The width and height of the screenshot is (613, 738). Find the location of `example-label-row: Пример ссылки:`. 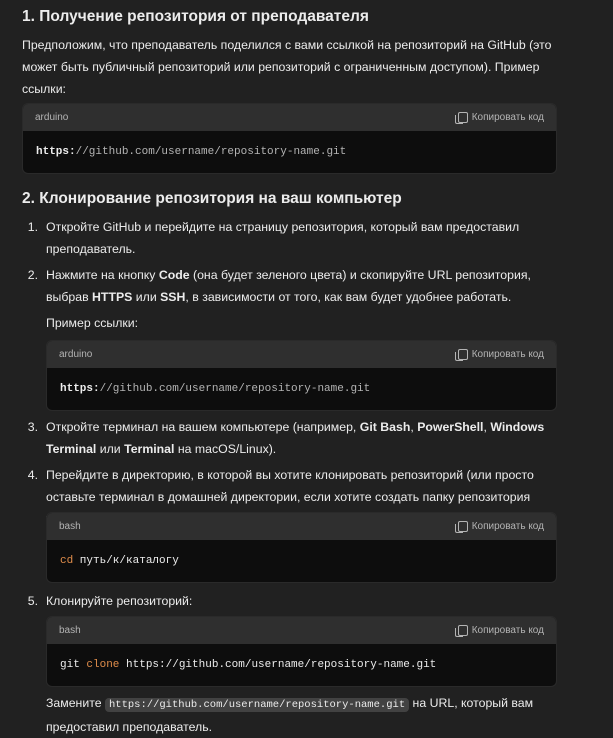

example-label-row: Пример ссылки: is located at coordinates (289, 323).